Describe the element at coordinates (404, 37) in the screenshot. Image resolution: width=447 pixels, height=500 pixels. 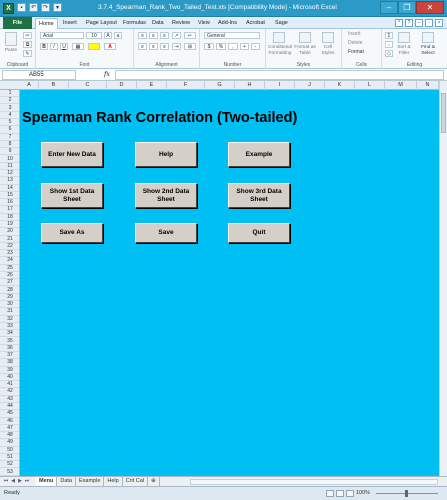
I see `sort-filter-icon` at that location.